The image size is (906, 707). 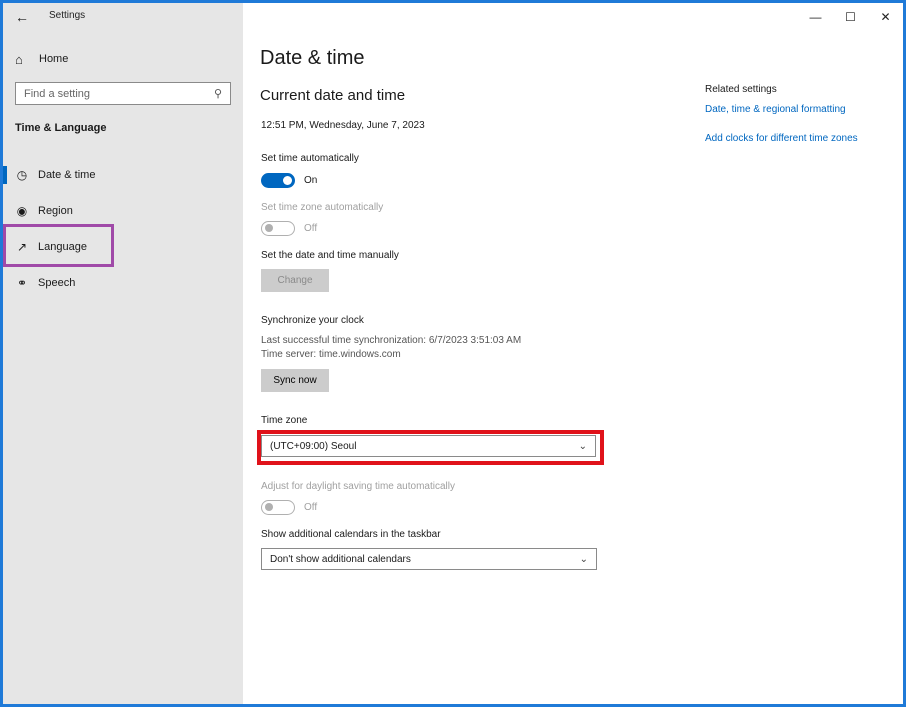 I want to click on current-date-time-heading: Current date and time, so click(x=333, y=95).